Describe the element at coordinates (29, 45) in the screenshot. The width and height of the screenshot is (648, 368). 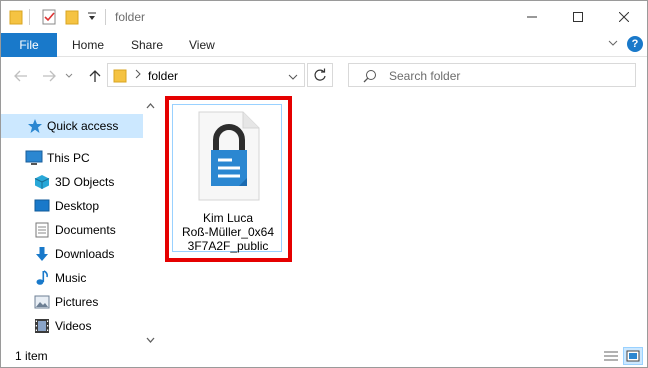
I see `tab-file: File` at that location.